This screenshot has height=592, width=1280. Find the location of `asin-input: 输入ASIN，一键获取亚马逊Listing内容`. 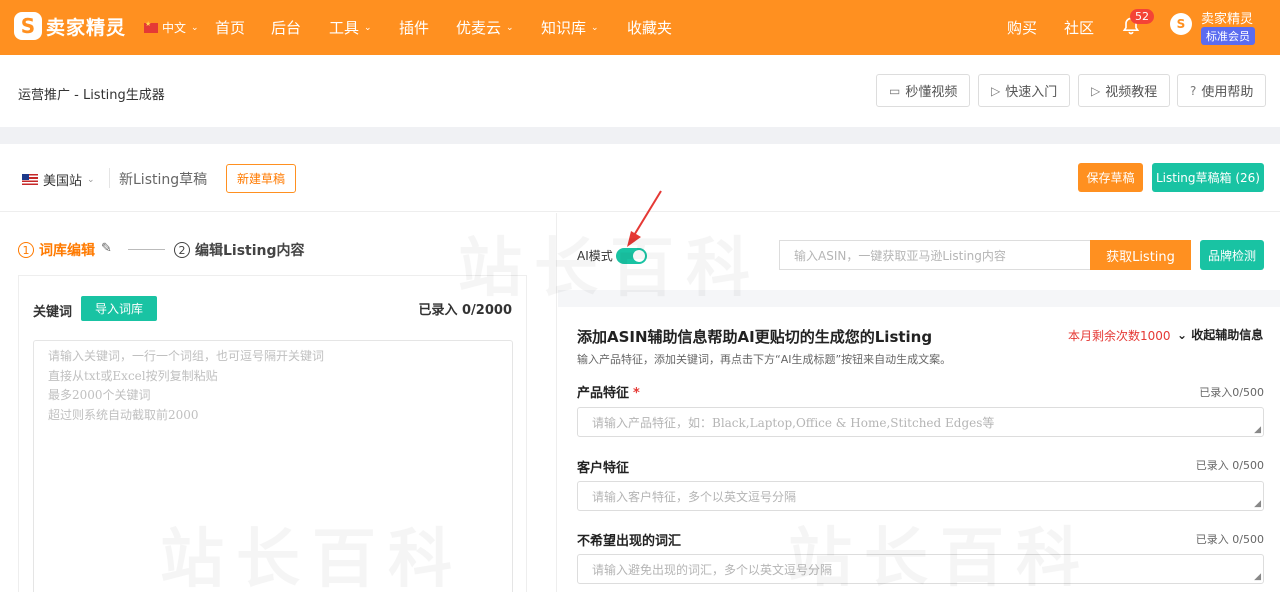

asin-input: 输入ASIN，一键获取亚马逊Listing内容 is located at coordinates (935, 255).